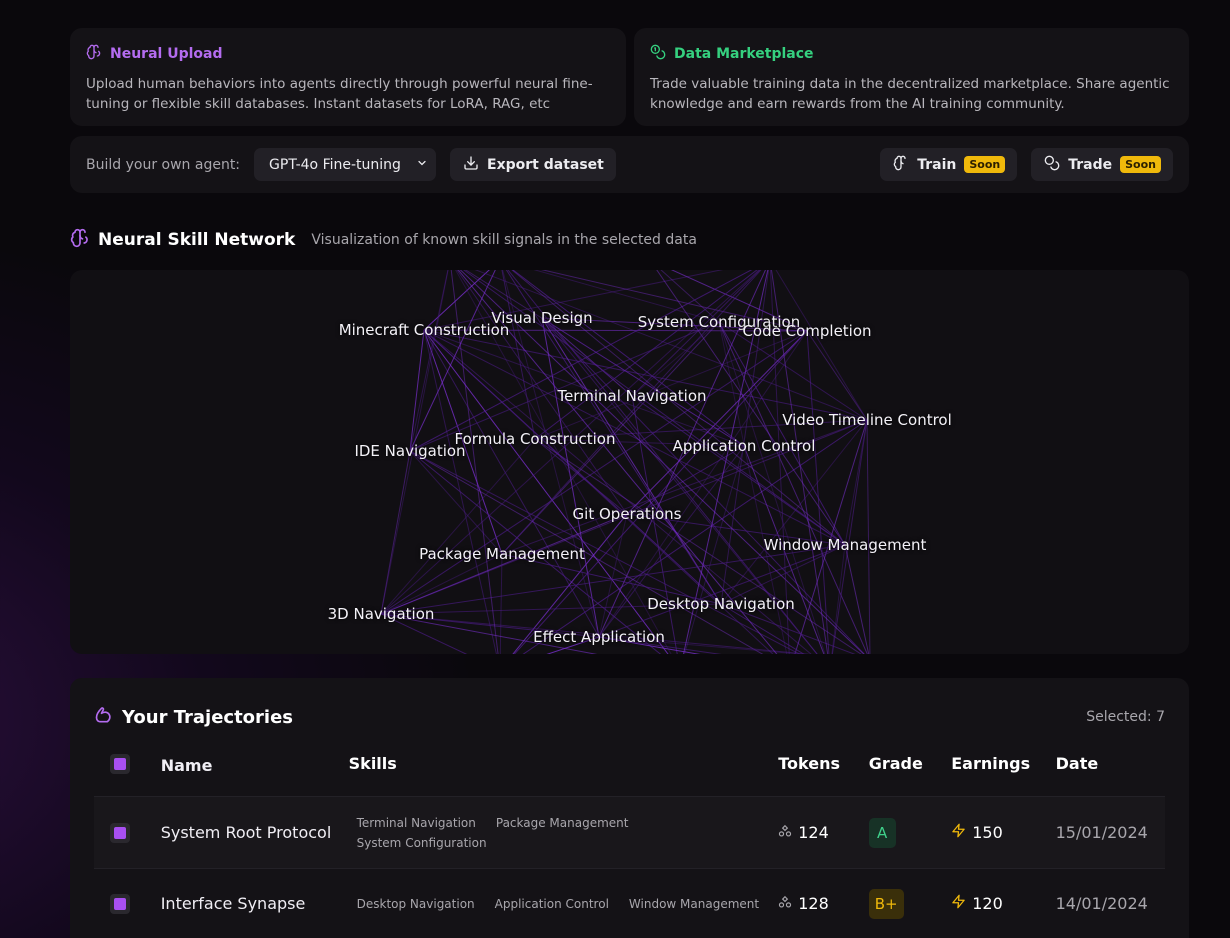  What do you see at coordinates (631, 396) in the screenshot?
I see `skill-node: Terminal Navigation` at bounding box center [631, 396].